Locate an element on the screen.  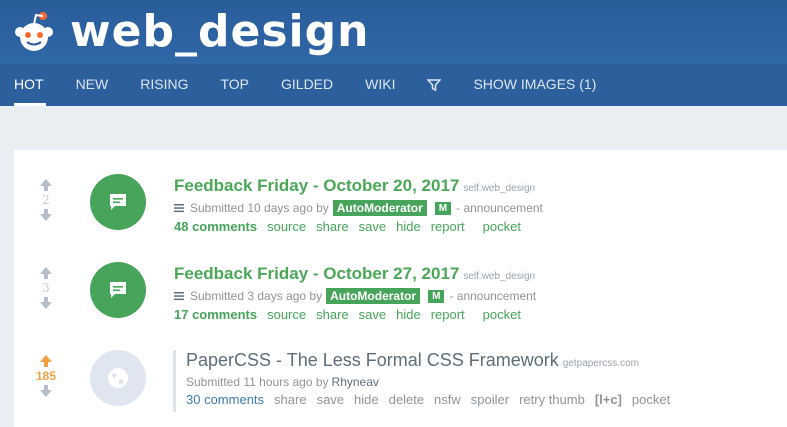
tab-gilded: GILDED is located at coordinates (307, 85).